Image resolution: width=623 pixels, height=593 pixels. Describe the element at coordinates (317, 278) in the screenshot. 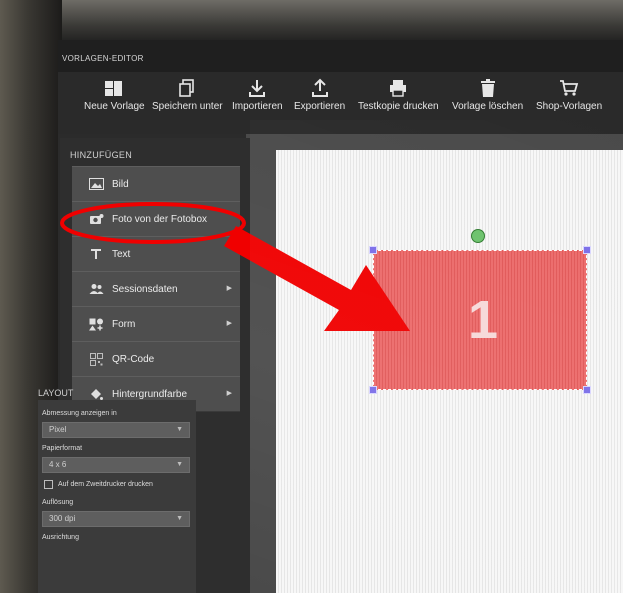

I see `annotation-arrow-icon` at that location.